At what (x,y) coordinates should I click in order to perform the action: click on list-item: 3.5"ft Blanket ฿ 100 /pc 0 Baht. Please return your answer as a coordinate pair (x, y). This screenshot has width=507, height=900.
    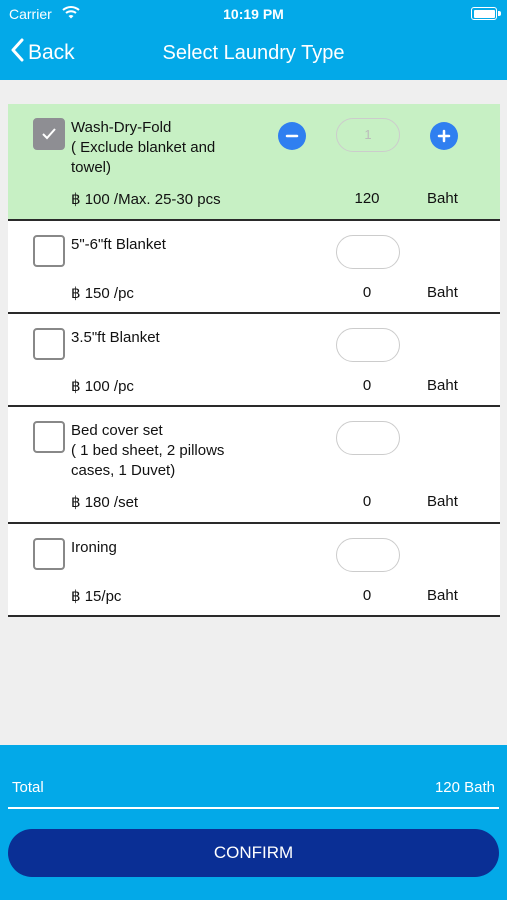
    Looking at the image, I should click on (254, 360).